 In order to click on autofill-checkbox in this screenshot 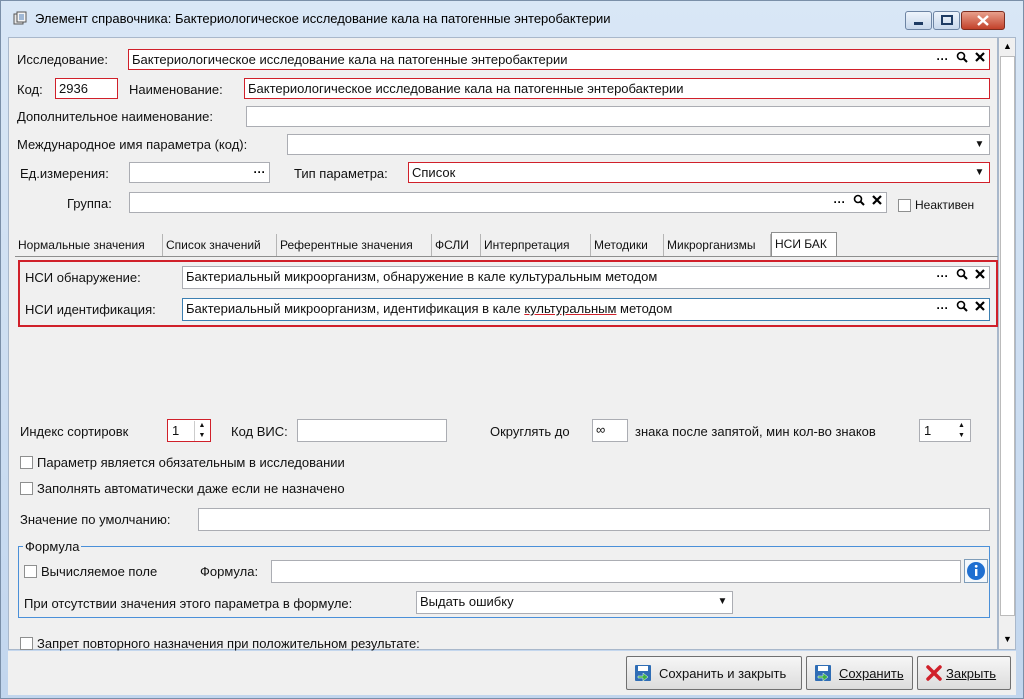, I will do `click(26, 488)`.